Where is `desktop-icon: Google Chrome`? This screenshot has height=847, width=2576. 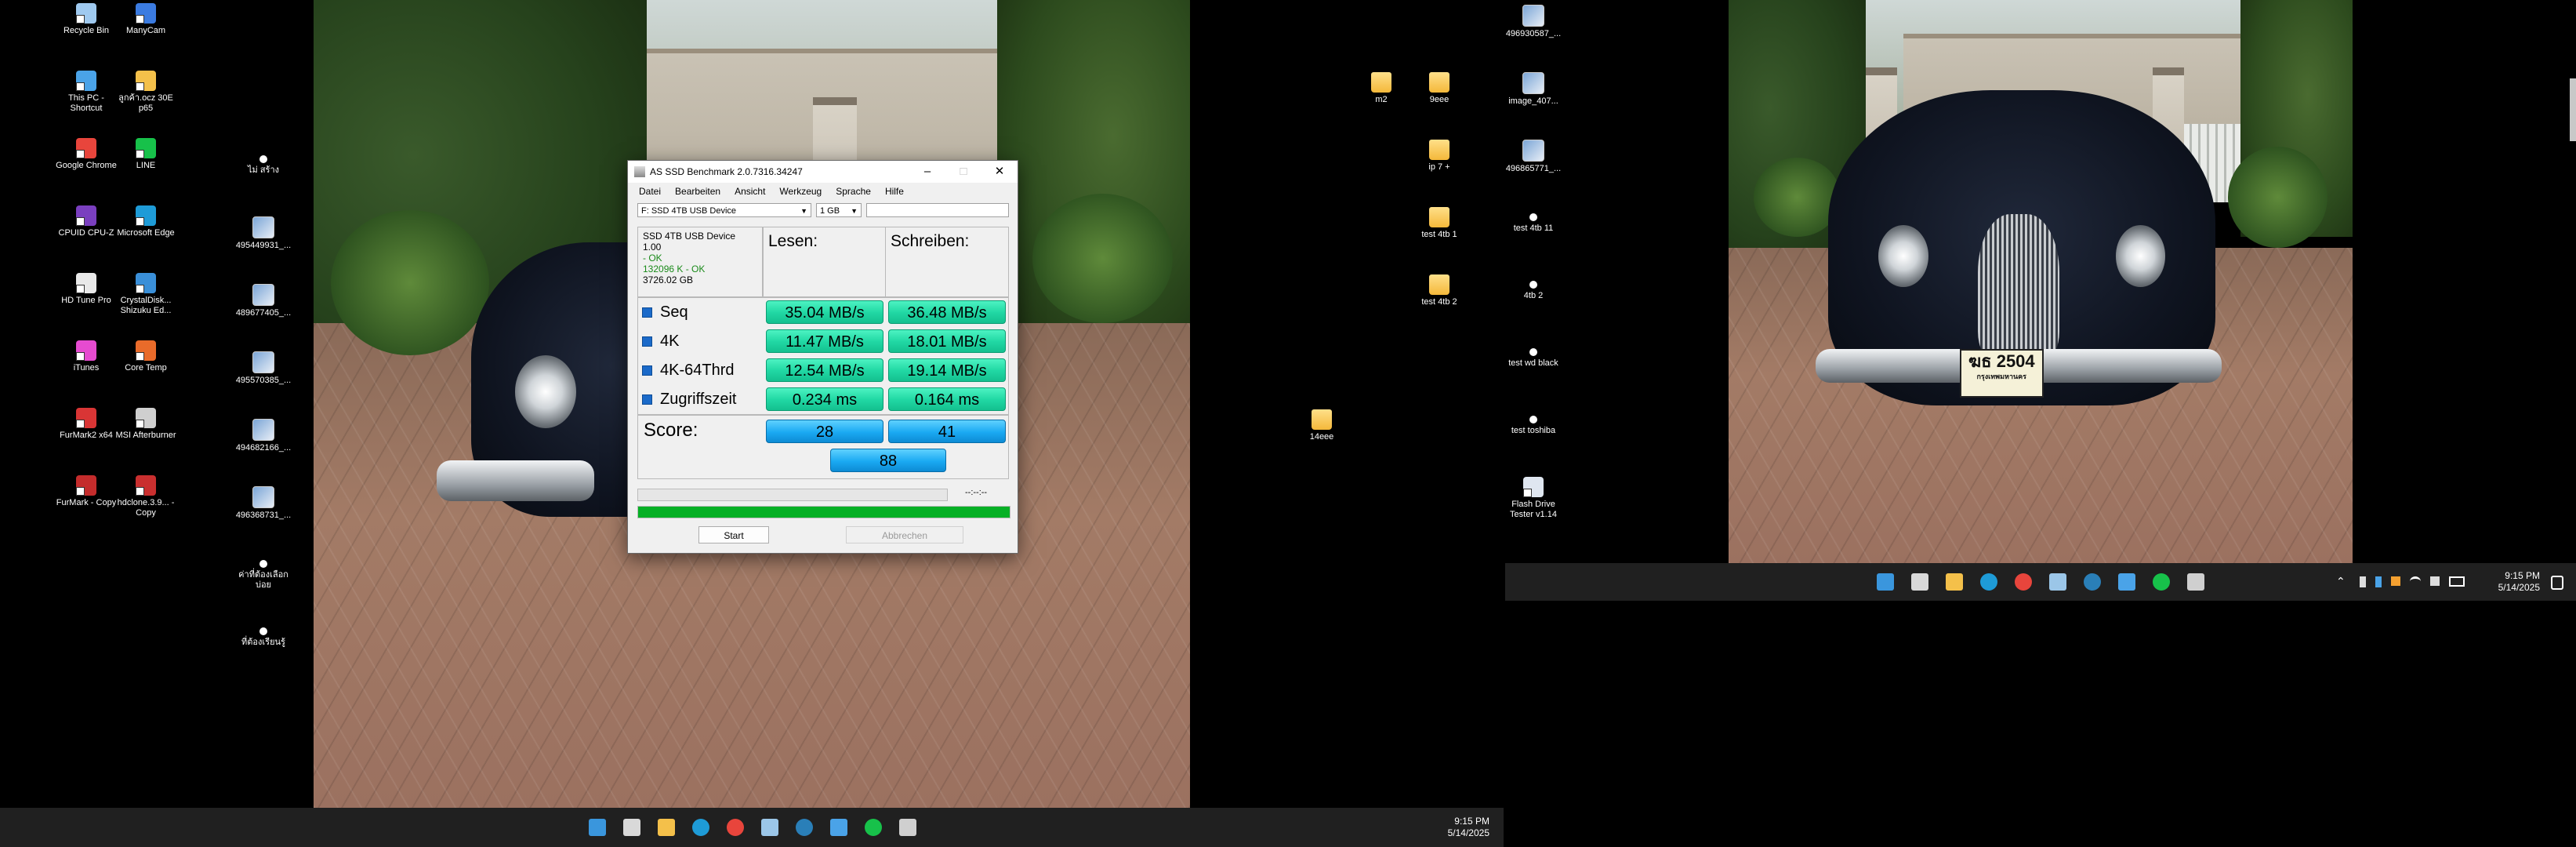 desktop-icon: Google Chrome is located at coordinates (87, 154).